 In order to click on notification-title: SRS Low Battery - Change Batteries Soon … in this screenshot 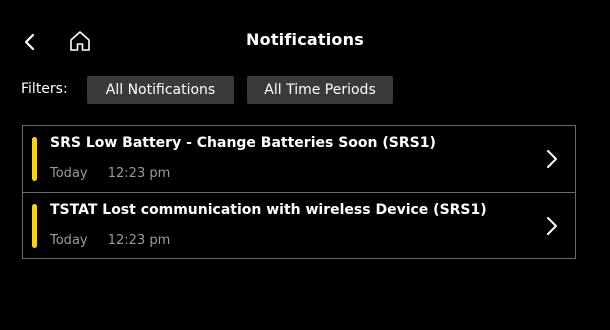, I will do `click(243, 143)`.